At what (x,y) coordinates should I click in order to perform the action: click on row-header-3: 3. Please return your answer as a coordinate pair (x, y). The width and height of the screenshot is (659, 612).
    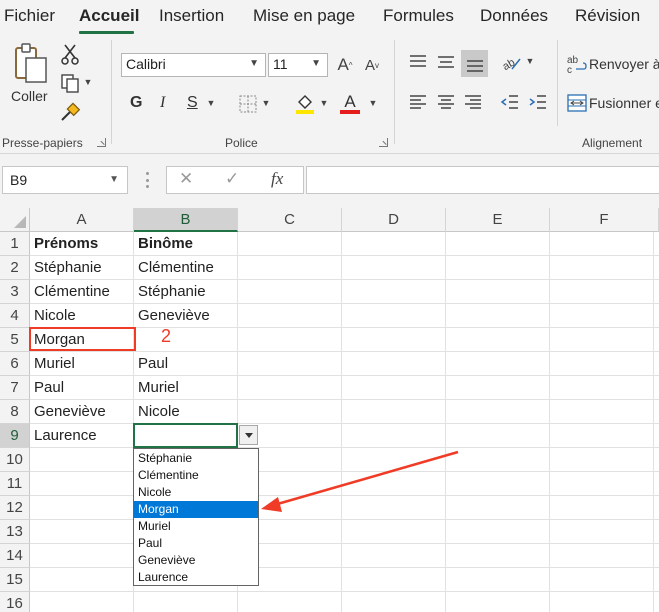
    Looking at the image, I should click on (15, 292).